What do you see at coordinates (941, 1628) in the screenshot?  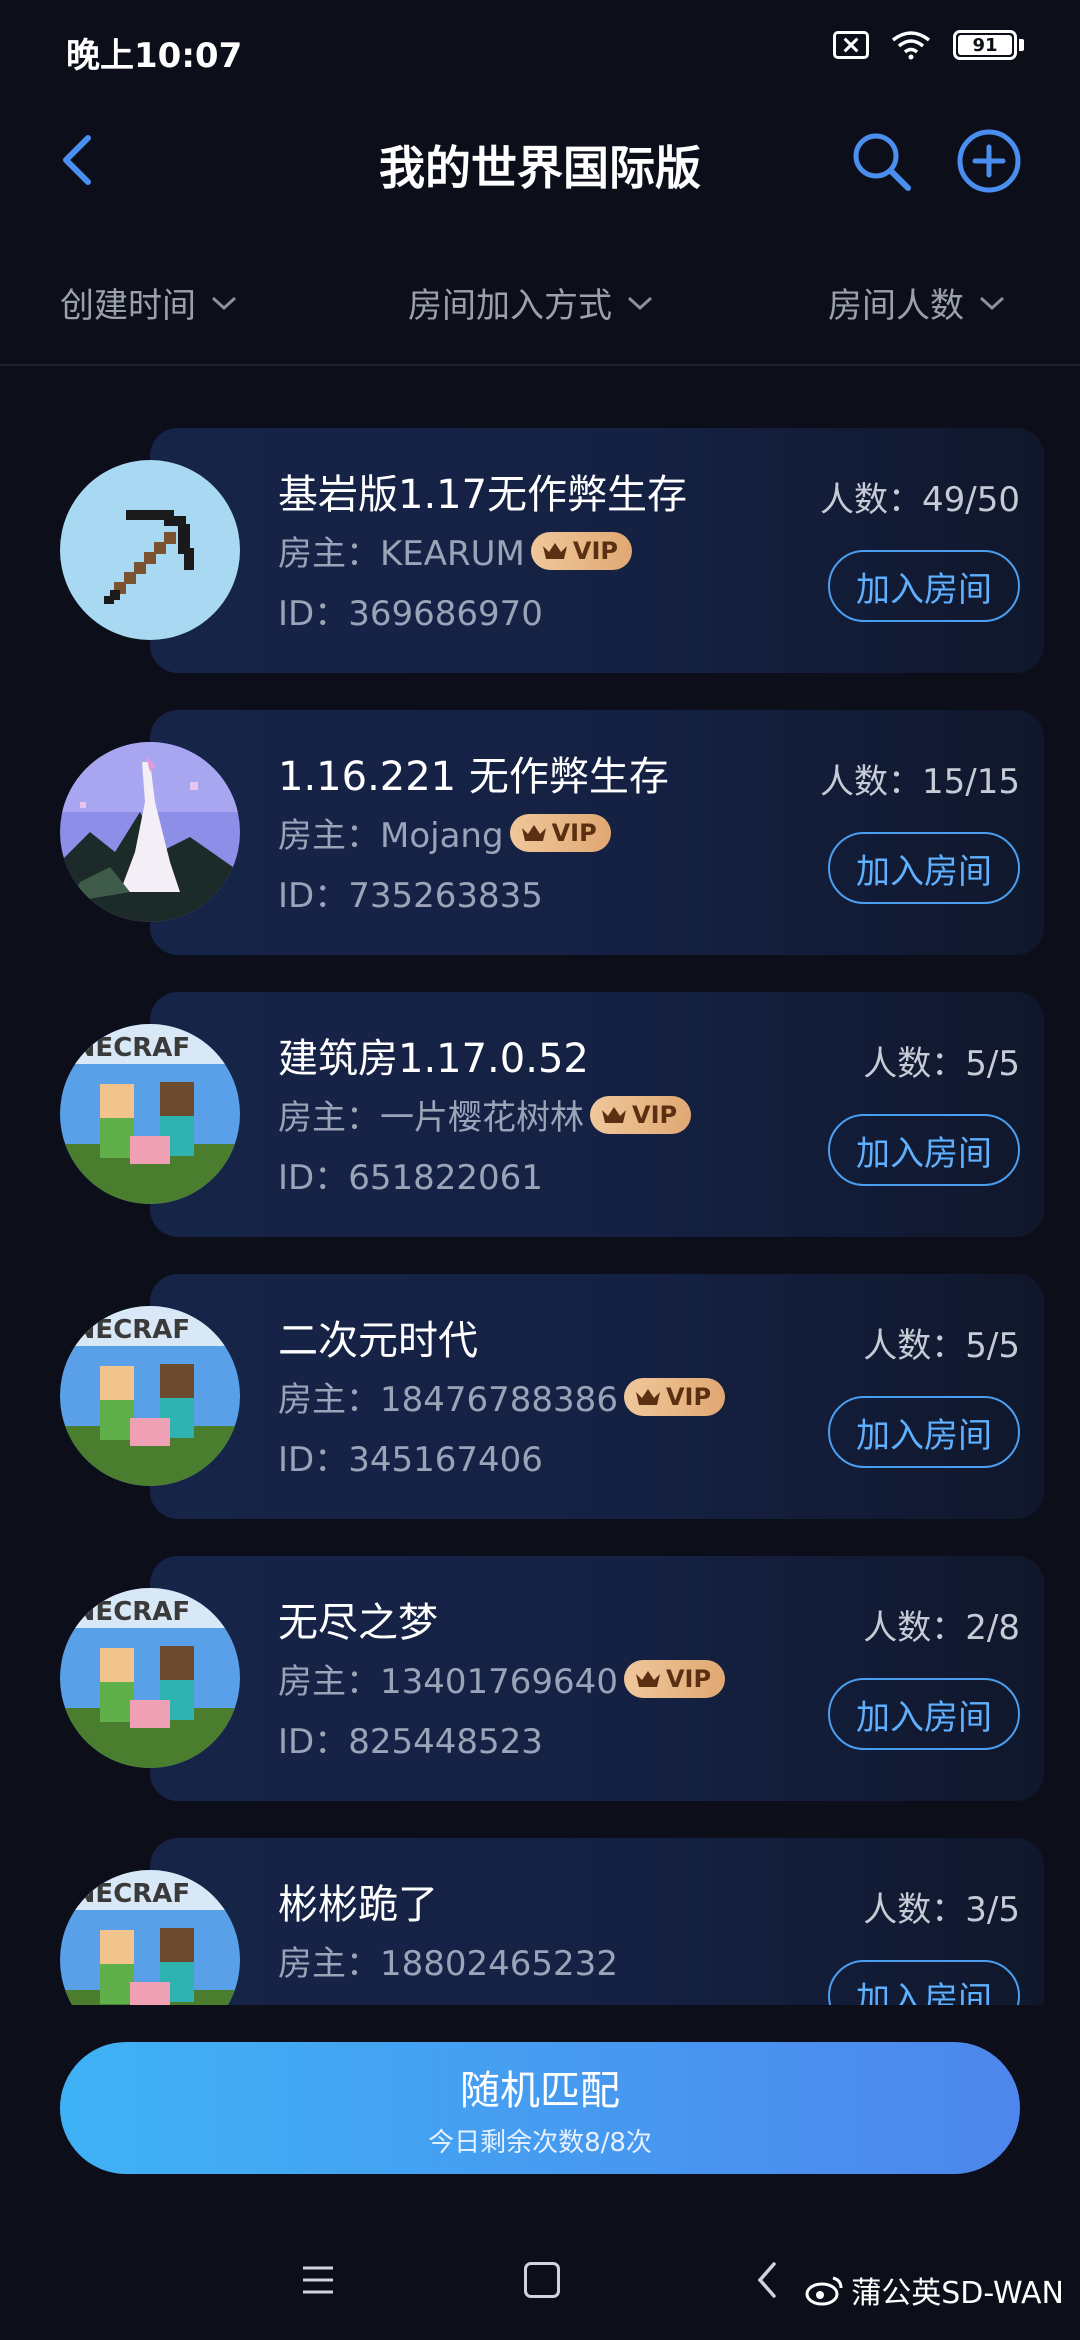 I see `room-player-count: 人数：2/8` at bounding box center [941, 1628].